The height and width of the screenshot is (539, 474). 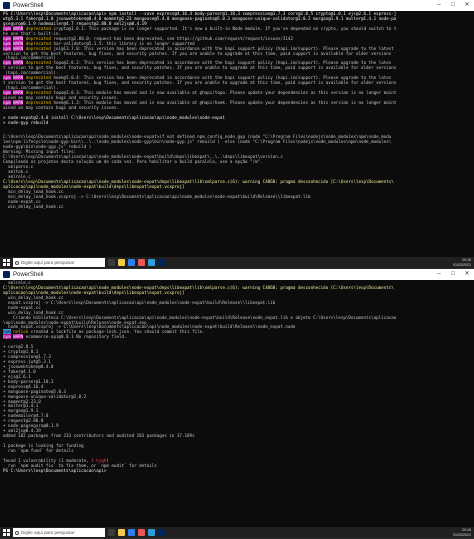 I want to click on console-text-segment: ecommerce-api@0.0.1 No repository field., so click(x=75, y=337).